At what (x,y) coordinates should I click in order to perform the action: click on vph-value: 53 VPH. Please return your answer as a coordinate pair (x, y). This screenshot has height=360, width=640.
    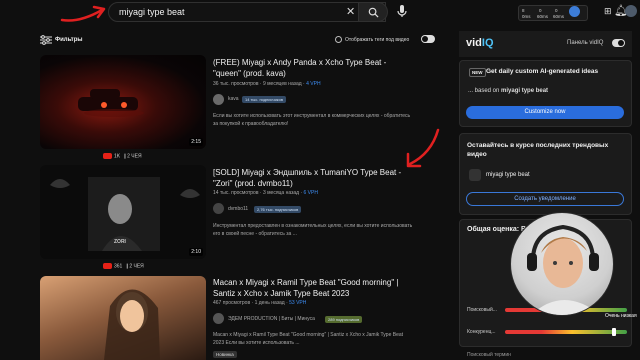
    Looking at the image, I should click on (298, 303).